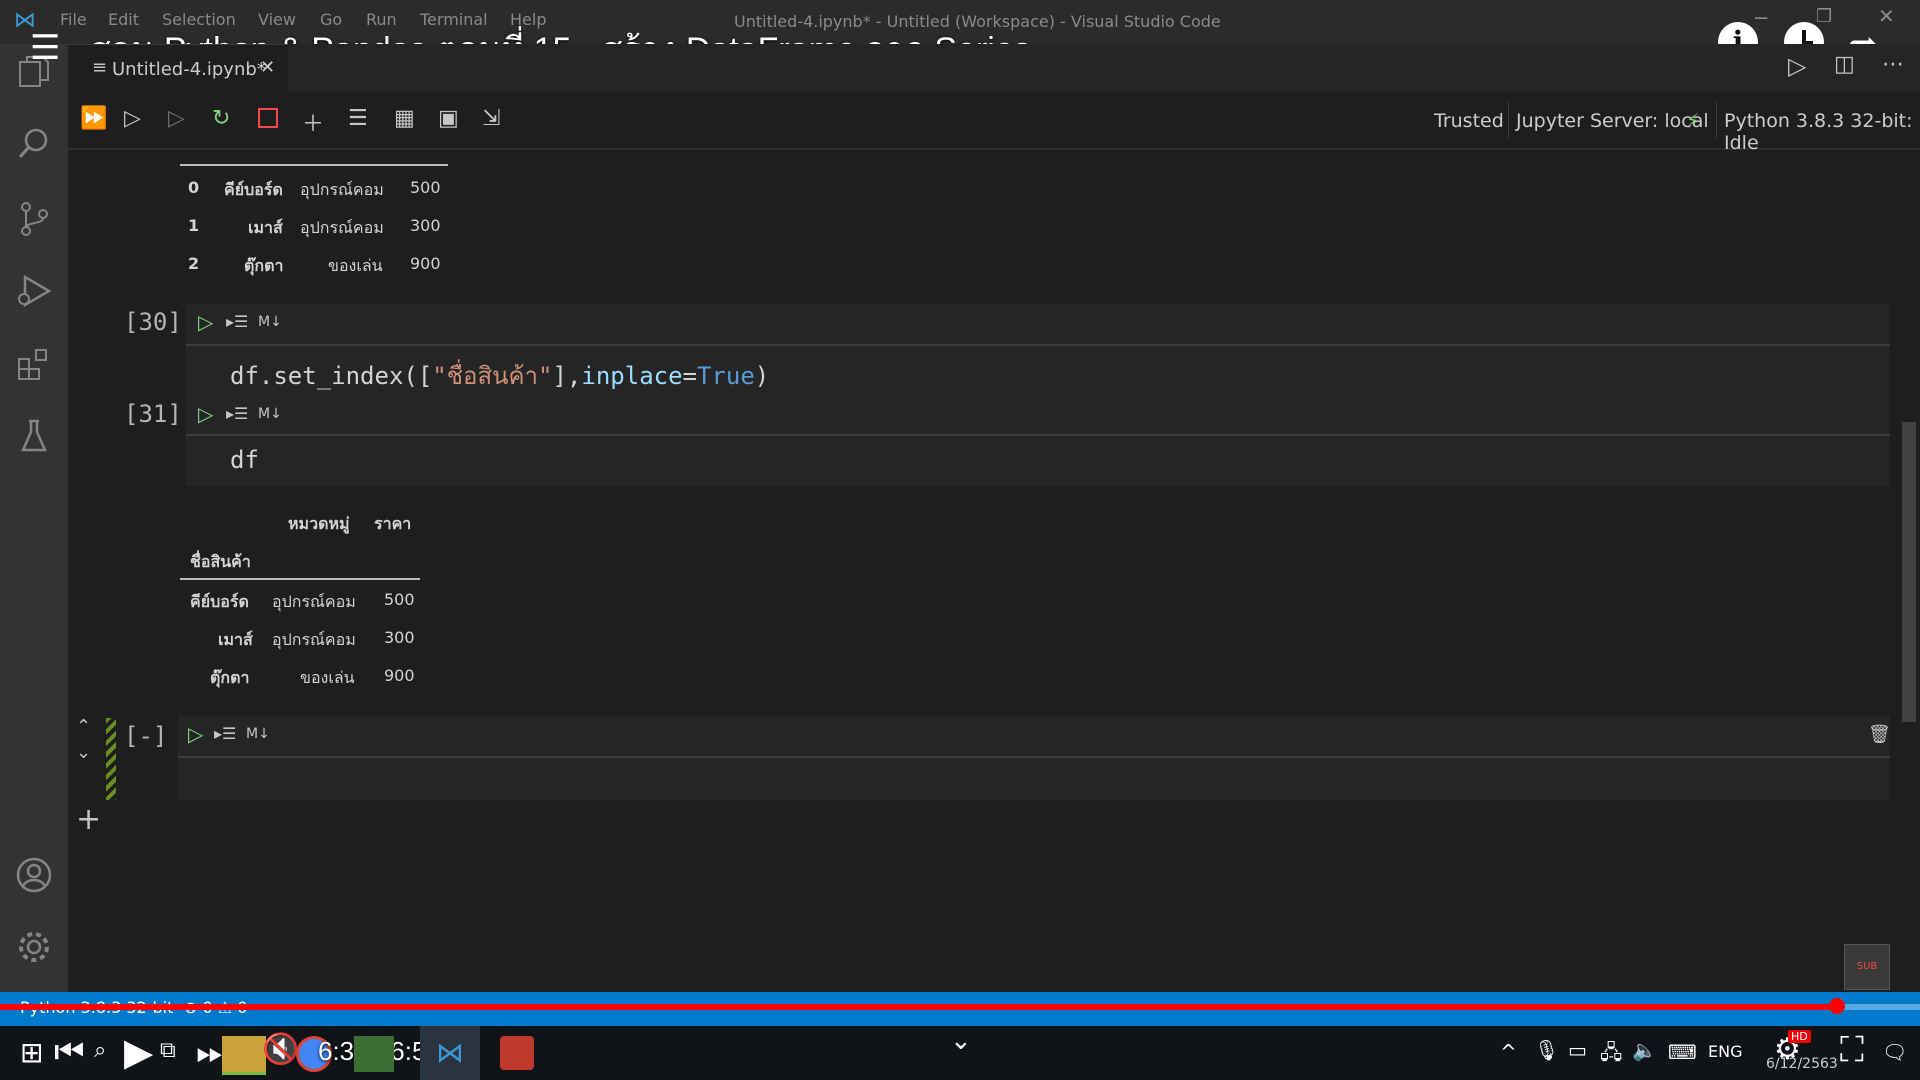 The width and height of the screenshot is (1920, 1080). Describe the element at coordinates (100, 1050) in the screenshot. I see `search-icon: ⌕` at that location.